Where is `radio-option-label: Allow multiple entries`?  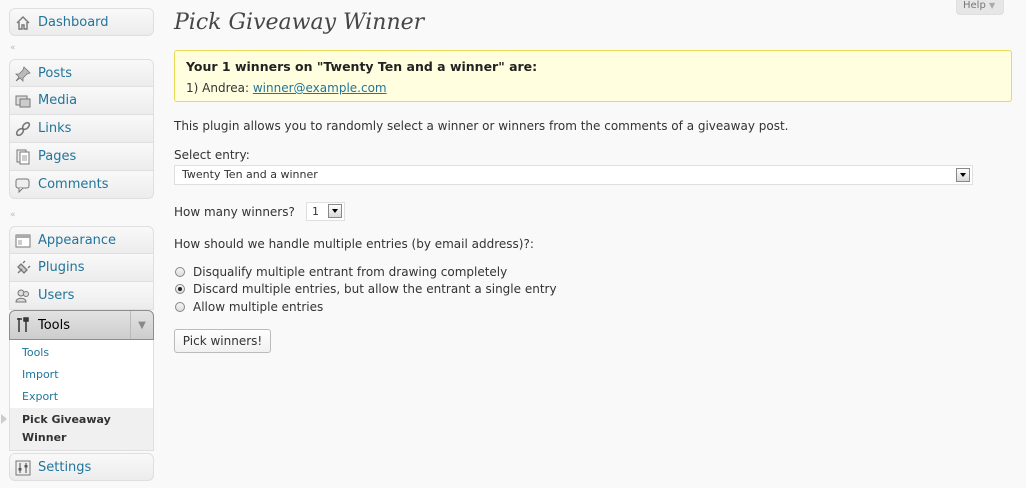
radio-option-label: Allow multiple entries is located at coordinates (258, 307).